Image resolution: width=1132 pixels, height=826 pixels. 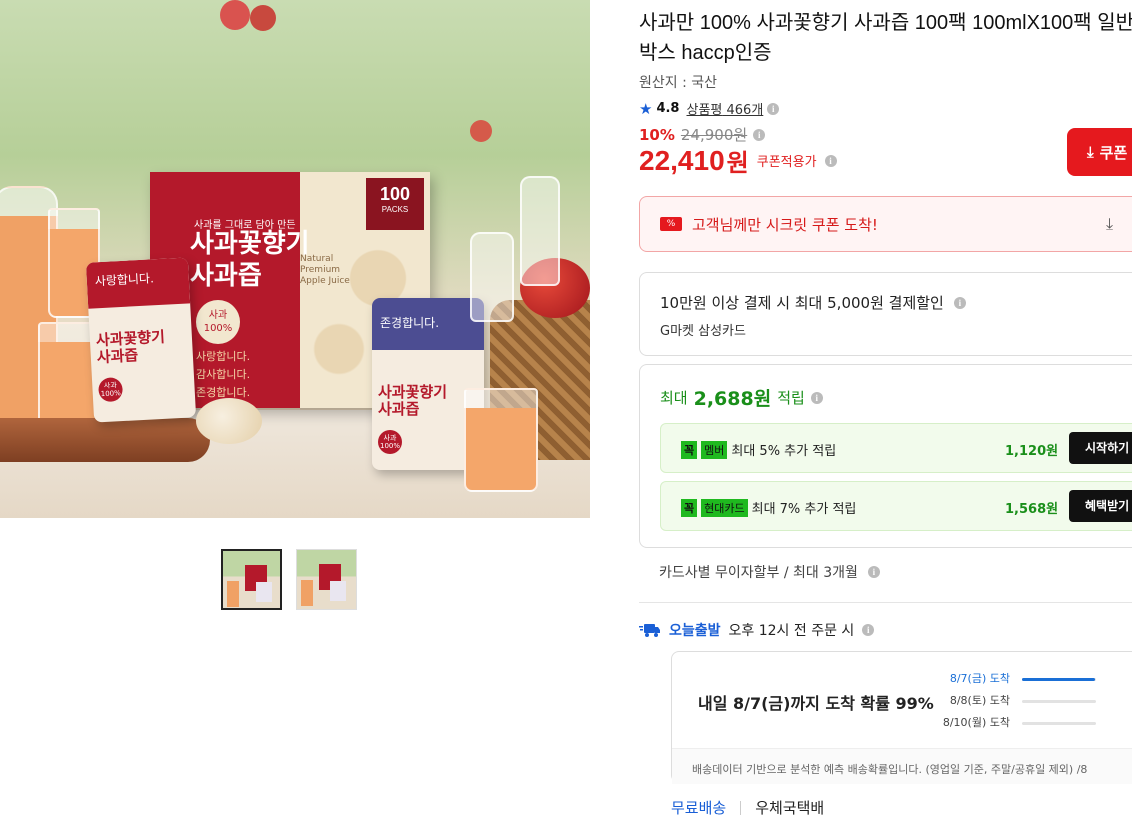 I want to click on price-unit: 원, so click(x=737, y=163).